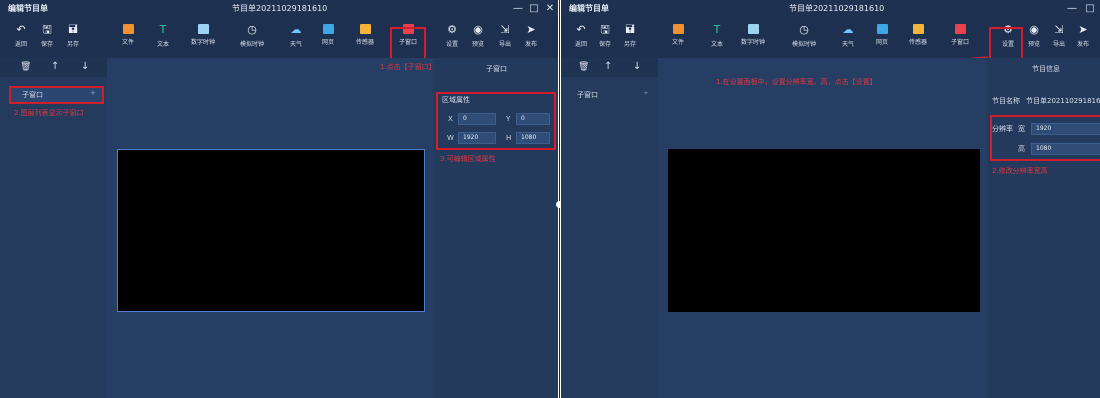 Image resolution: width=1100 pixels, height=398 pixels. Describe the element at coordinates (960, 29) in the screenshot. I see `subwindow-icon` at that location.